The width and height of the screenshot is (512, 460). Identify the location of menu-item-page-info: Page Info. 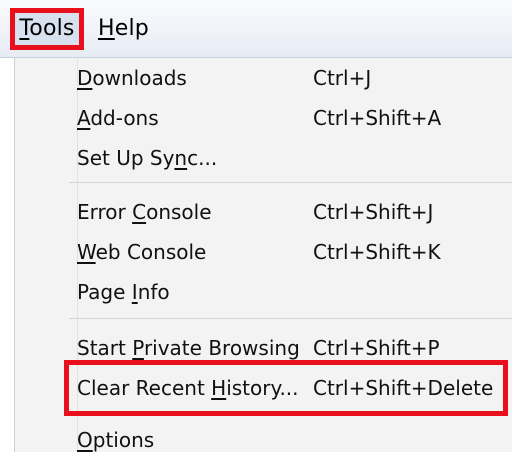
(263, 292).